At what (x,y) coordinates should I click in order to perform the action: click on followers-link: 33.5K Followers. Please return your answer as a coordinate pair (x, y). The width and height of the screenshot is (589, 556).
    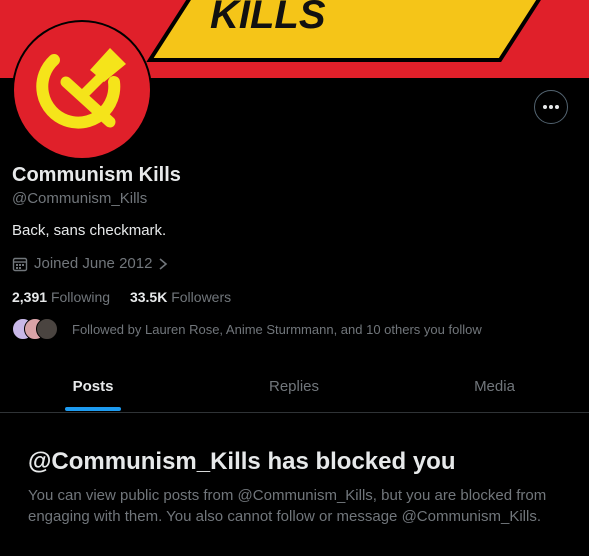
    Looking at the image, I should click on (180, 297).